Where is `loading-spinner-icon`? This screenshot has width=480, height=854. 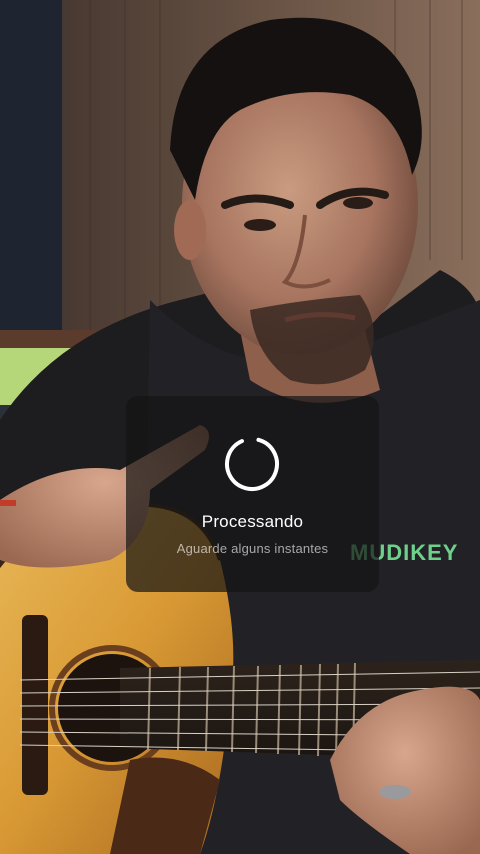 loading-spinner-icon is located at coordinates (252, 464).